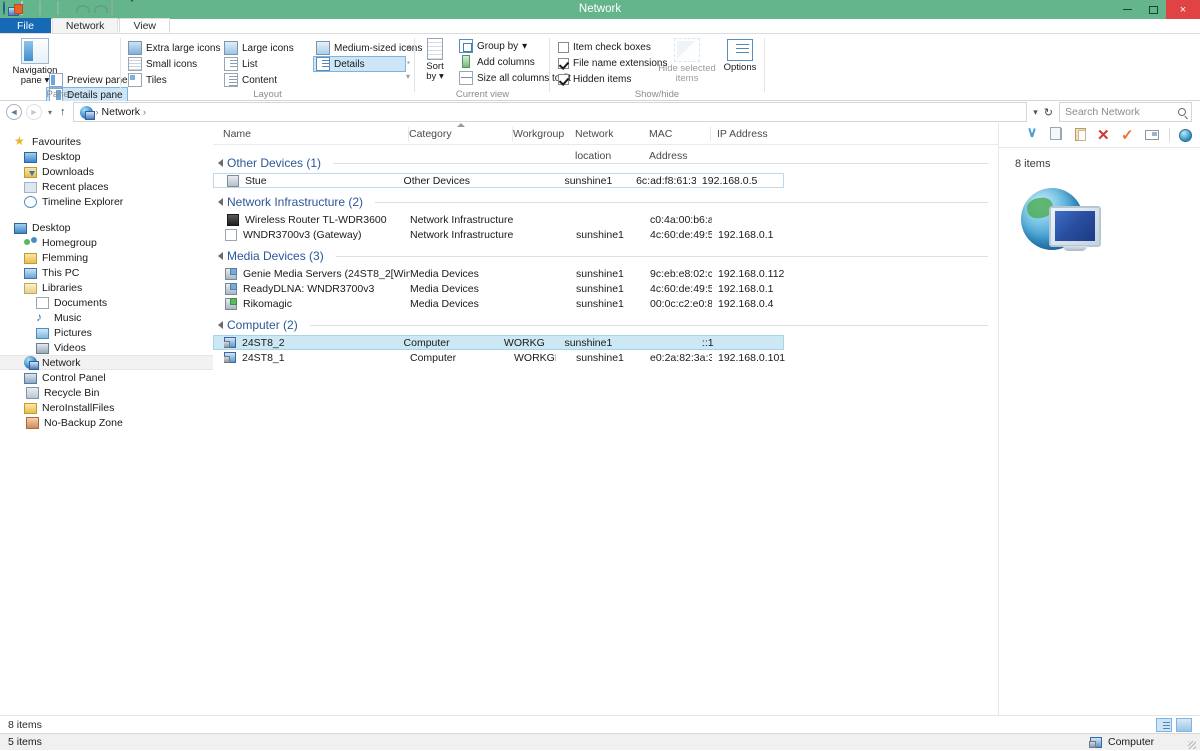 This screenshot has width=1200, height=751. Describe the element at coordinates (563, 63) in the screenshot. I see `file-name-extensions-box` at that location.